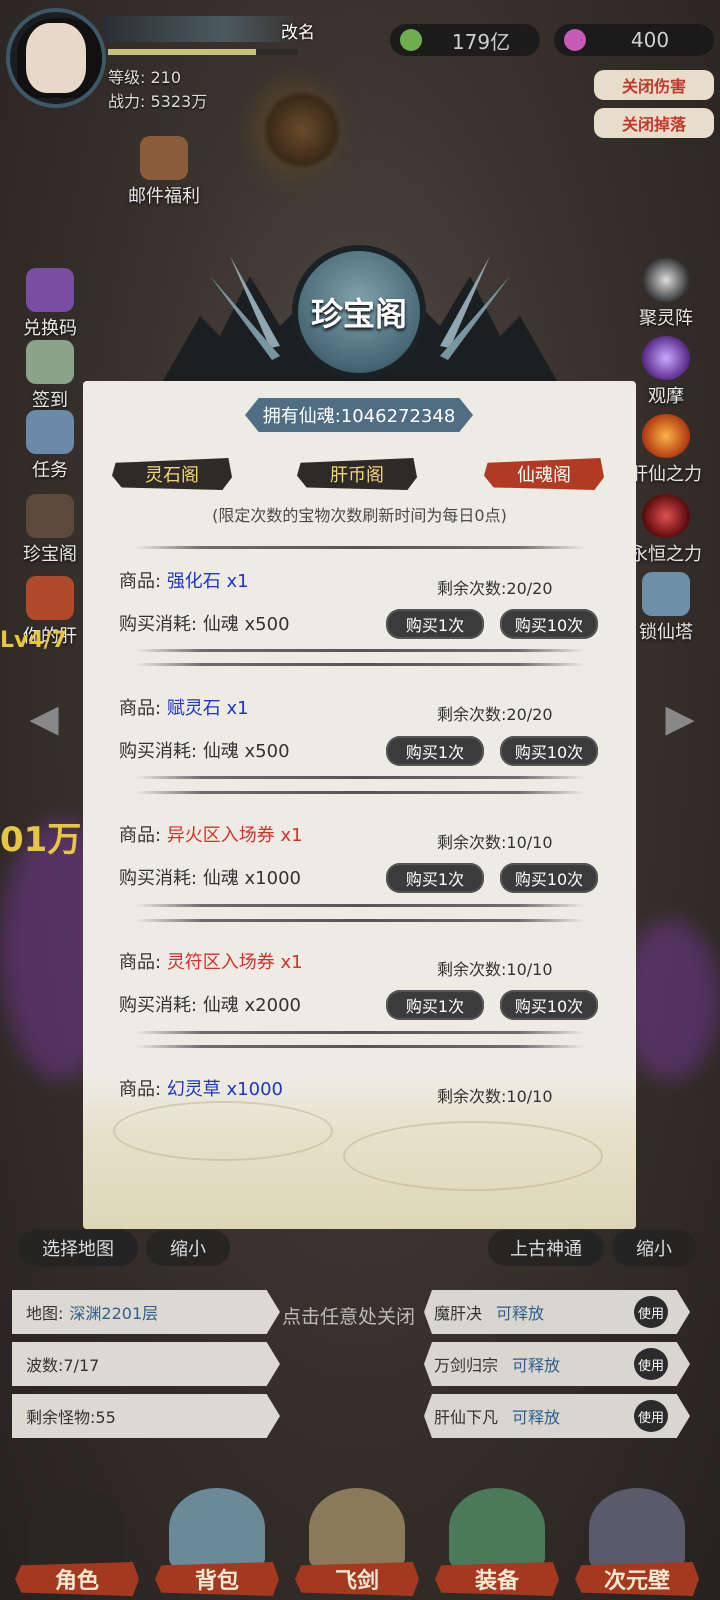 This screenshot has width=720, height=1600. Describe the element at coordinates (50, 400) in the screenshot. I see `menu-label: 签到` at that location.